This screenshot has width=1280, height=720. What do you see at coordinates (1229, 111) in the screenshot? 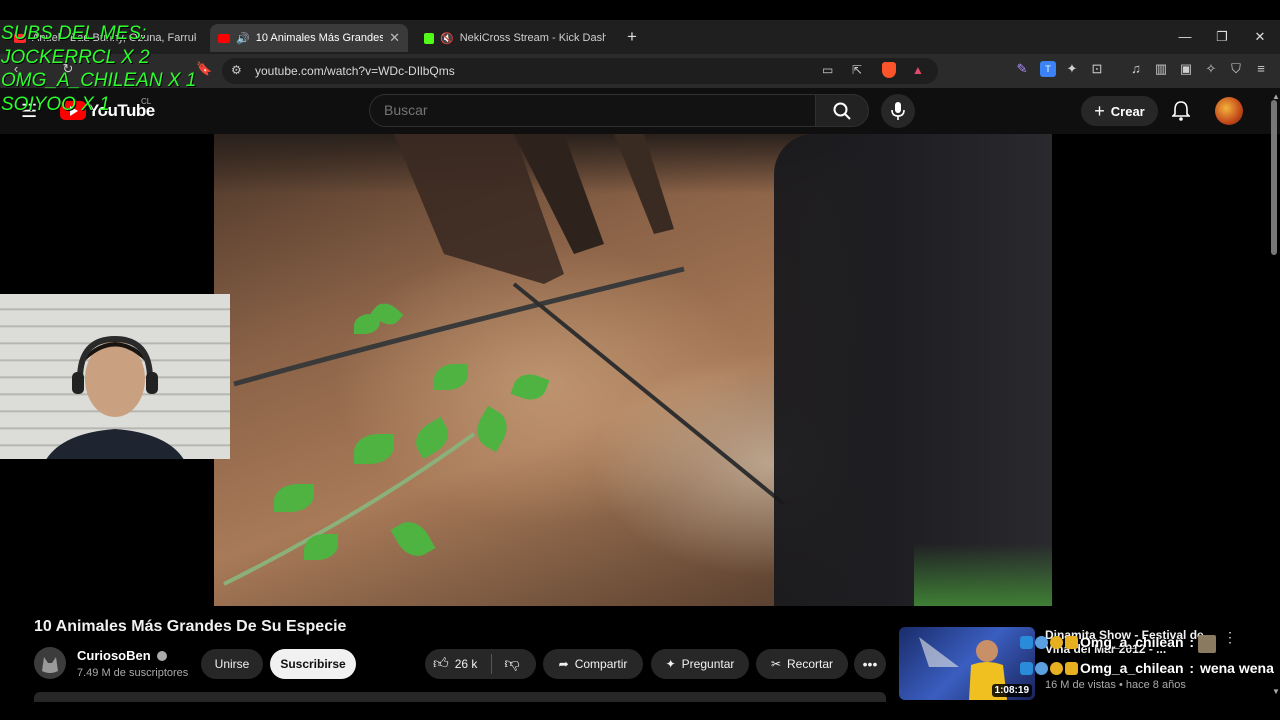
I see `user-avatar` at bounding box center [1229, 111].